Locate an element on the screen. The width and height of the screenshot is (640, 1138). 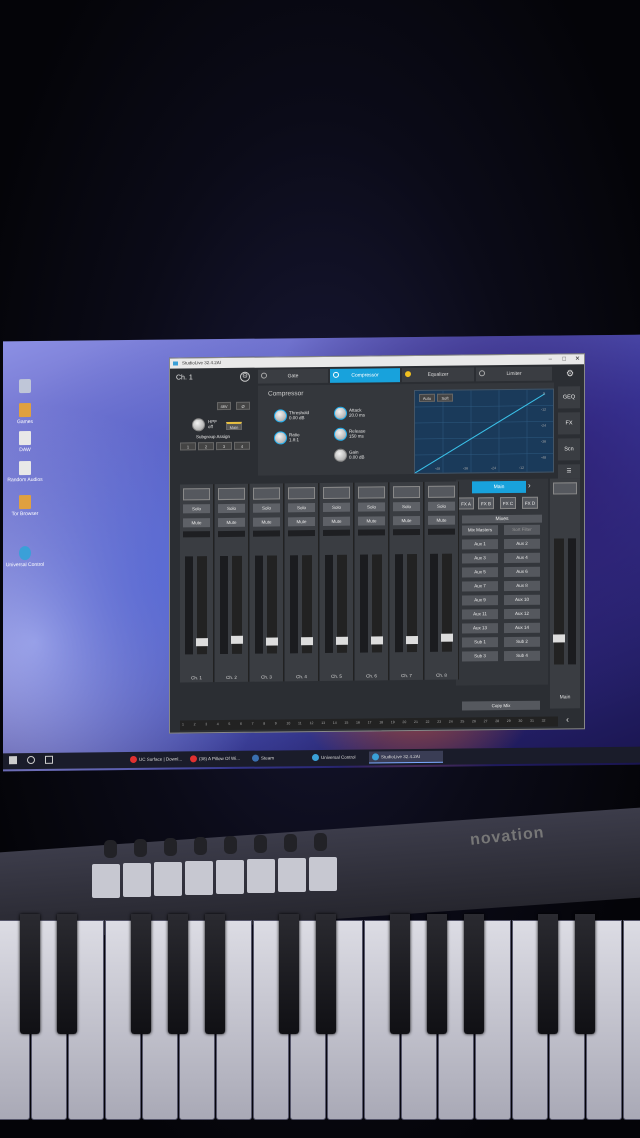
mix-button: Aux 13 is located at coordinates (480, 628).